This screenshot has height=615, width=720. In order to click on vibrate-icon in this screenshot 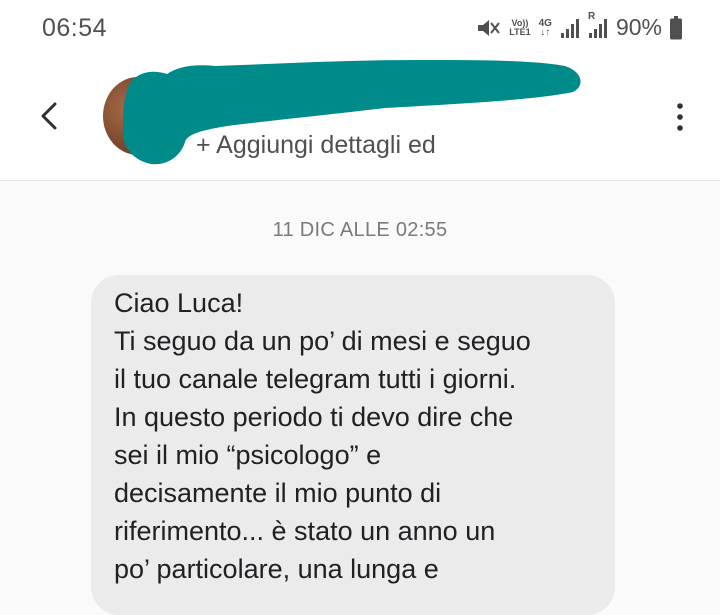, I will do `click(488, 28)`.